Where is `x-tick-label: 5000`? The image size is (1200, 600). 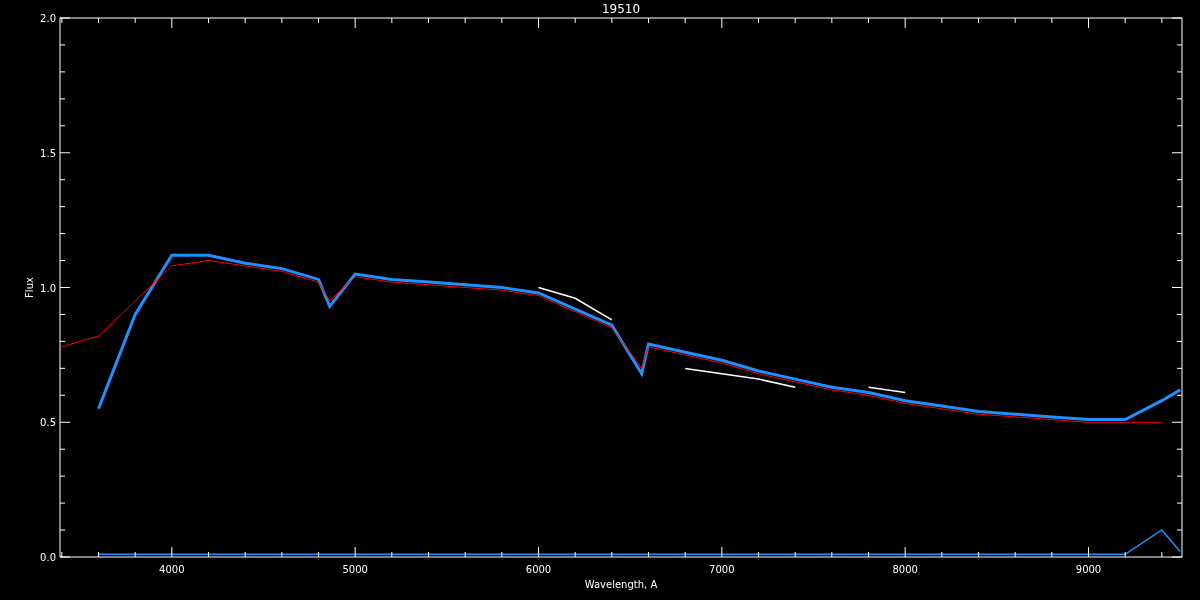
x-tick-label: 5000 is located at coordinates (355, 569).